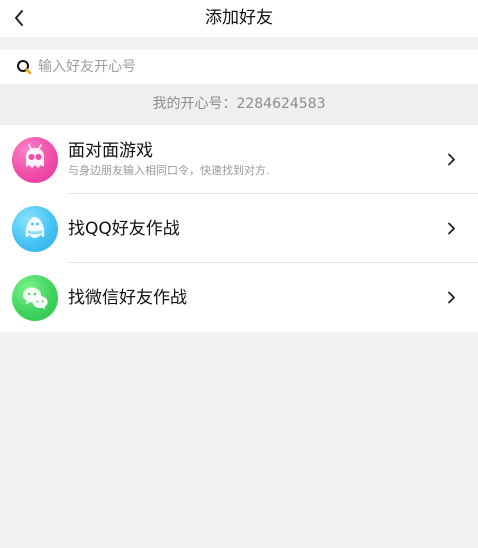 This screenshot has height=548, width=478. I want to click on search-input, so click(248, 67).